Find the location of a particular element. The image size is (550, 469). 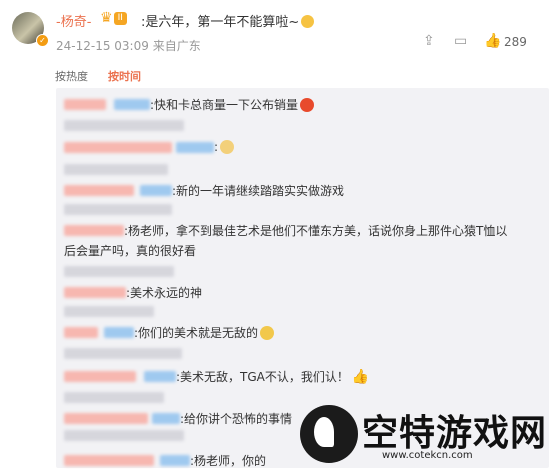

comment-text: :新的一年请继续踏踏实实做游戏 is located at coordinates (258, 191).